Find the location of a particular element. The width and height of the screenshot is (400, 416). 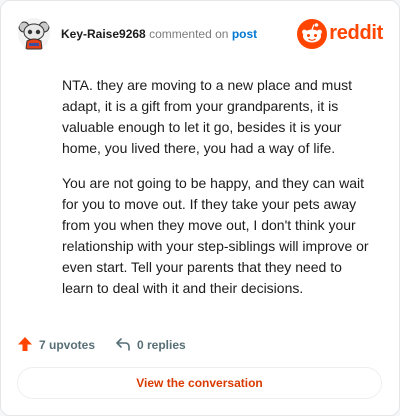

snoo-avatar-icon is located at coordinates (34, 34).